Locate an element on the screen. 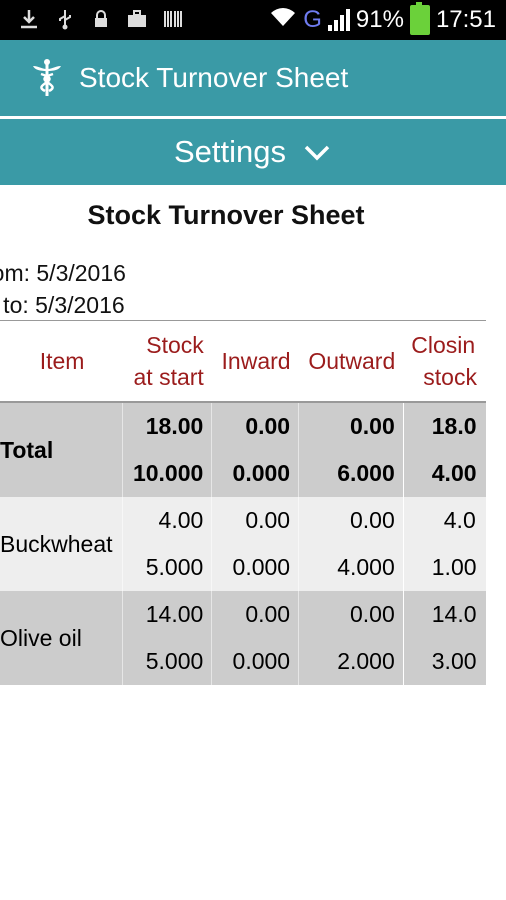 The height and width of the screenshot is (900, 506). cell-closing: 18.0 is located at coordinates (444, 426).